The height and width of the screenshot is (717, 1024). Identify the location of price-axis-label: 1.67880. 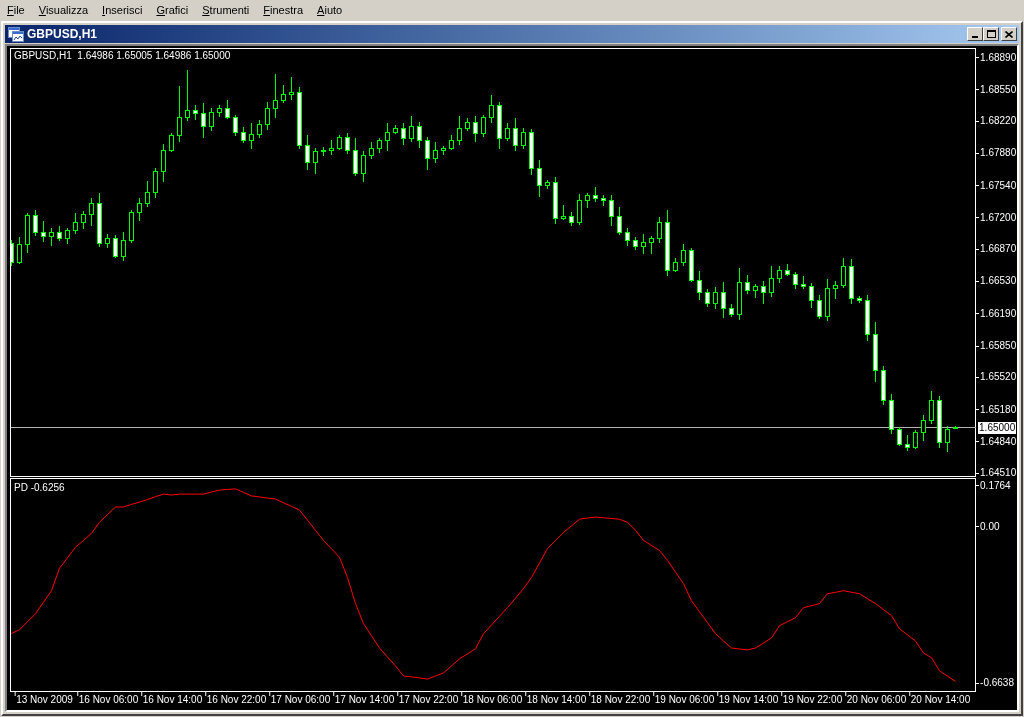
(998, 153).